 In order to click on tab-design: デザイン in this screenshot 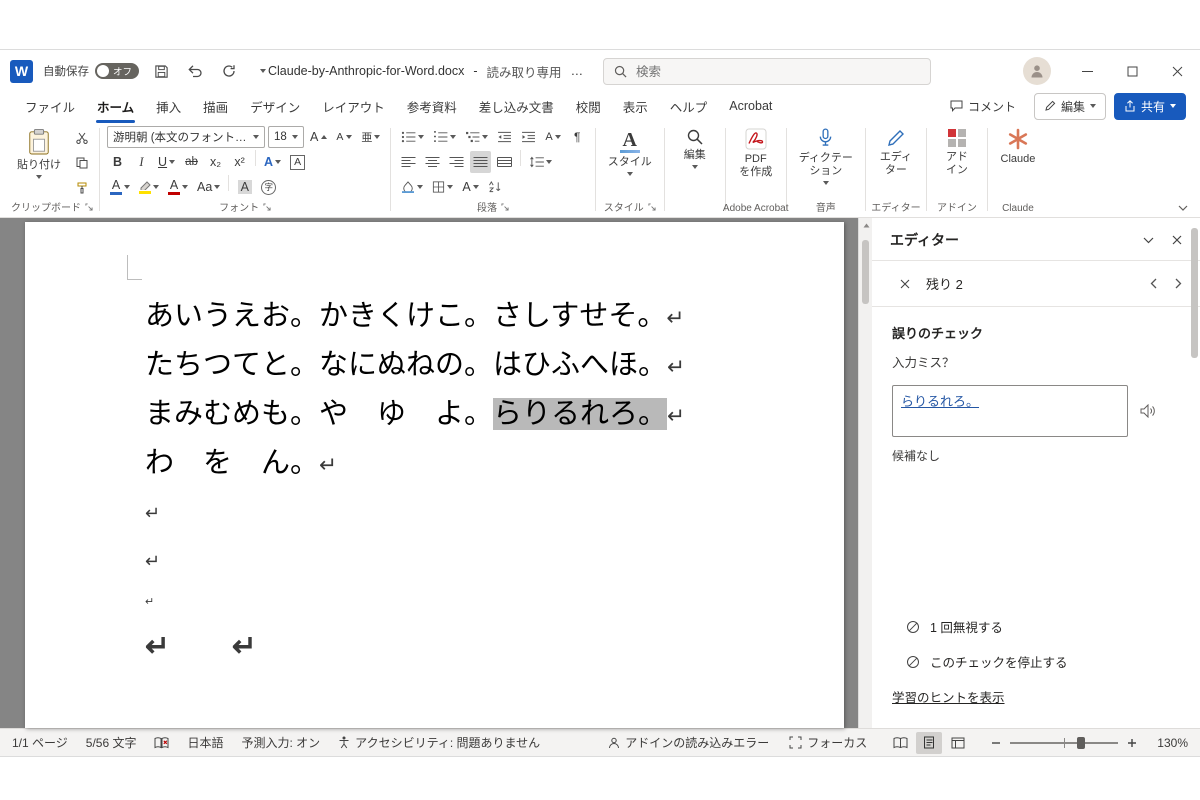, I will do `click(275, 106)`.